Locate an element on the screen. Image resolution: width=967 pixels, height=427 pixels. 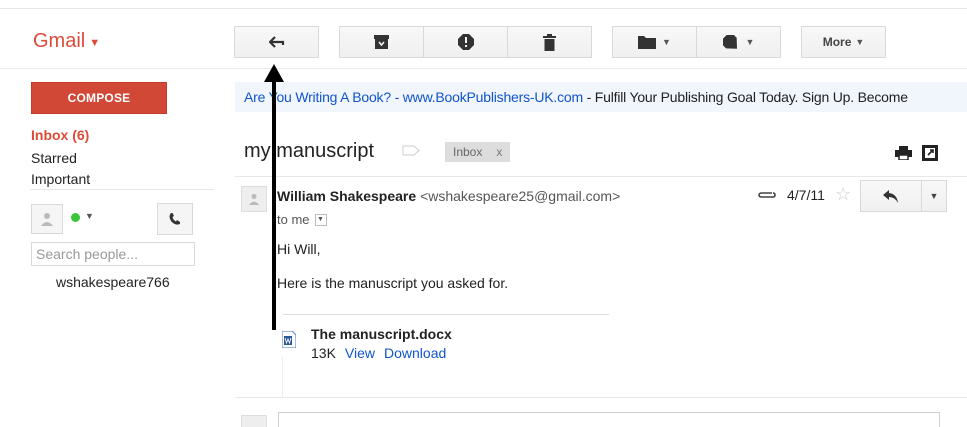
delete-button is located at coordinates (549, 42).